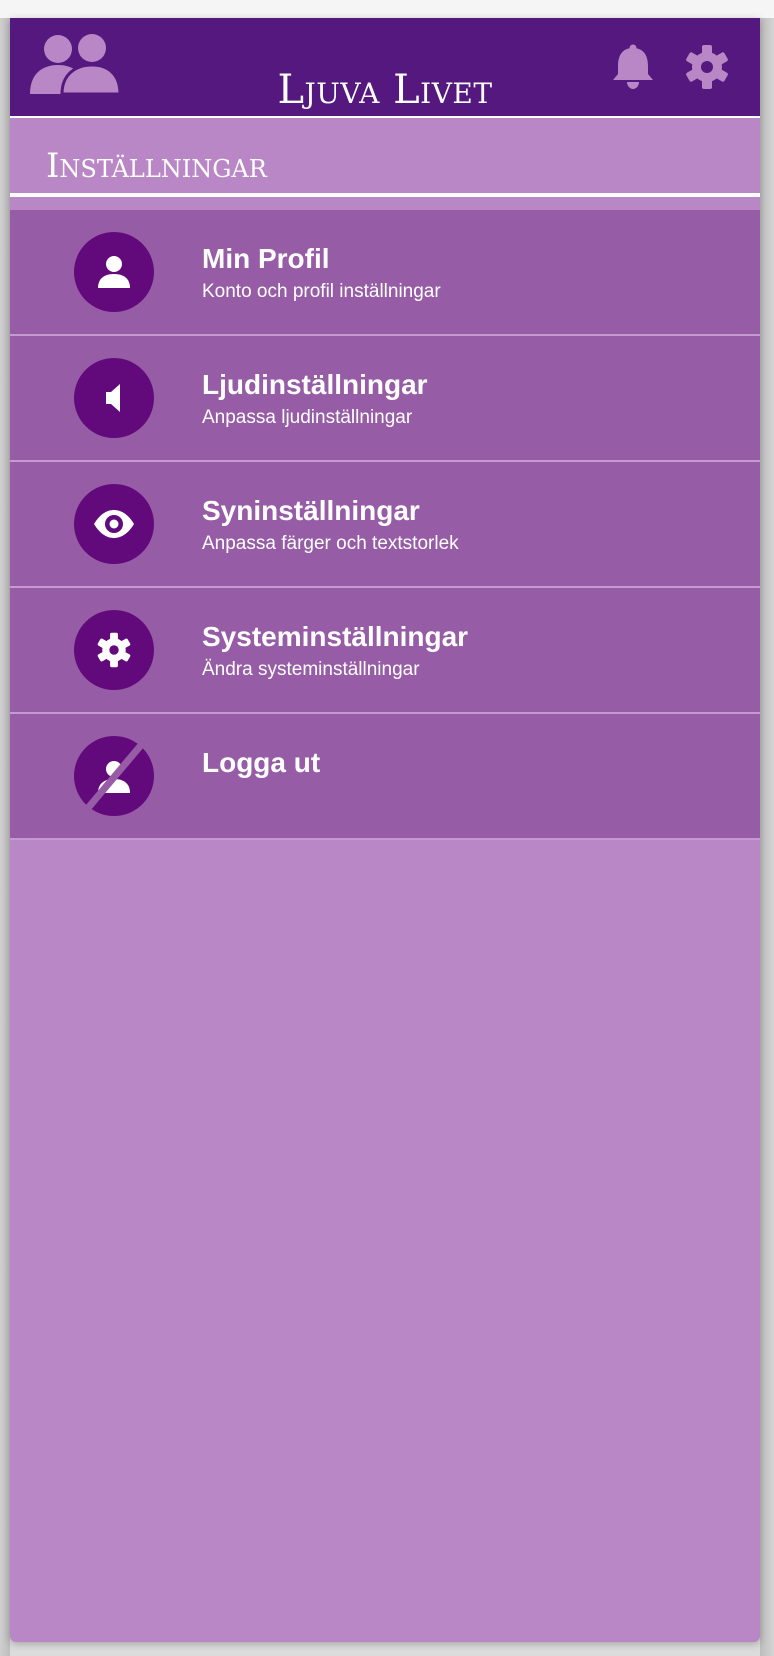 The width and height of the screenshot is (774, 1656). I want to click on menu-item-title: Systeminställningar, so click(335, 636).